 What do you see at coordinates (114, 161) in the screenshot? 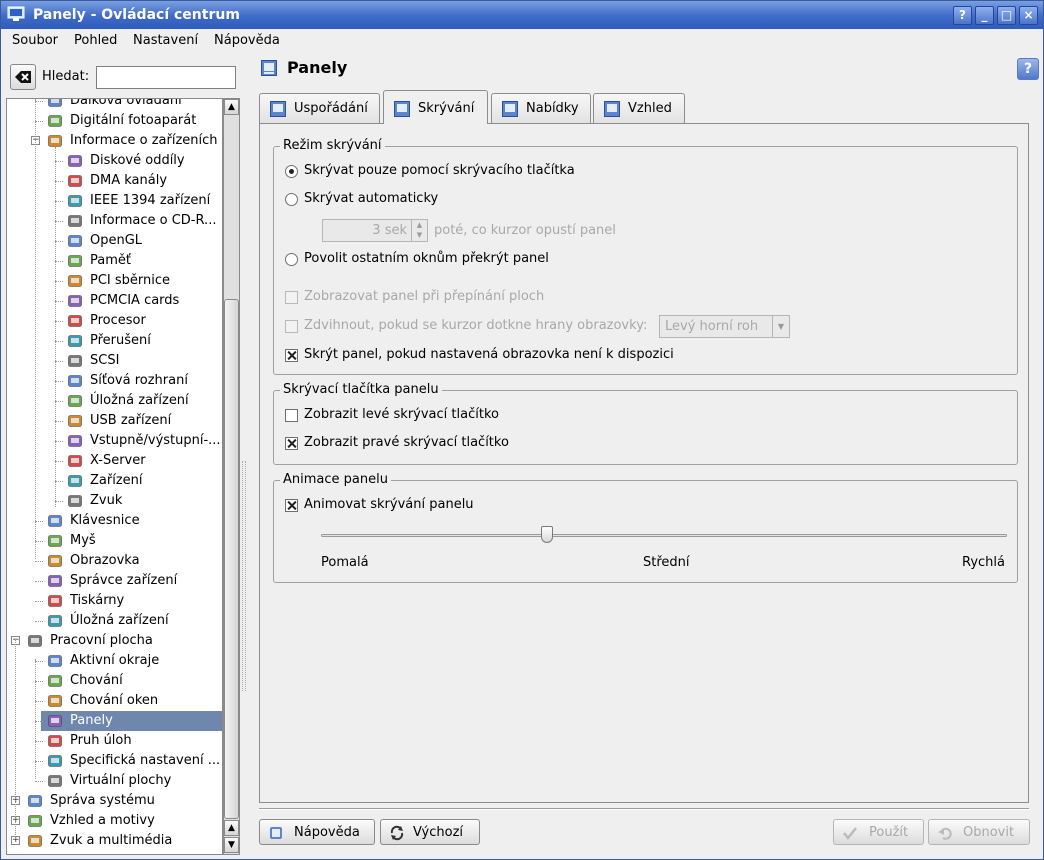
I see `tree-item: Diskové oddíly` at bounding box center [114, 161].